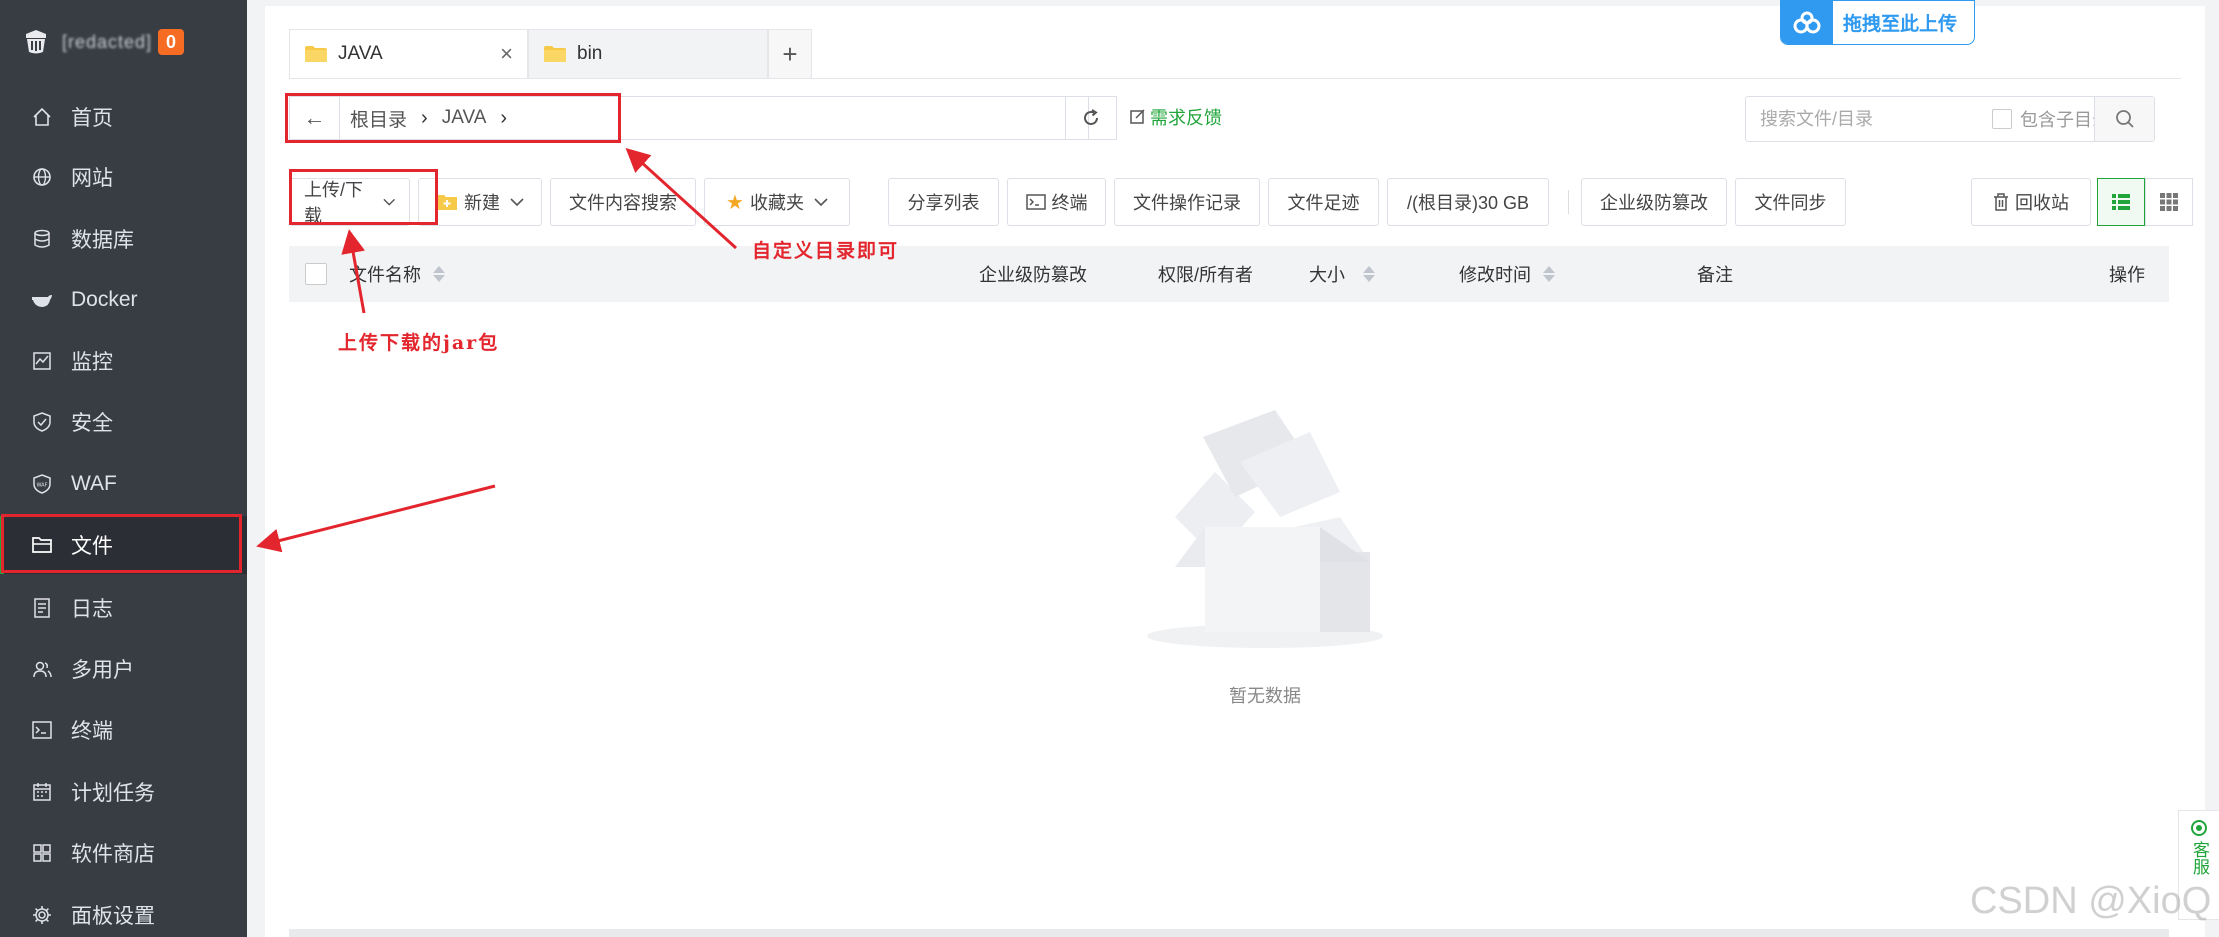 The height and width of the screenshot is (937, 2219). What do you see at coordinates (92, 362) in the screenshot?
I see `sidebar-item-label: 监控` at bounding box center [92, 362].